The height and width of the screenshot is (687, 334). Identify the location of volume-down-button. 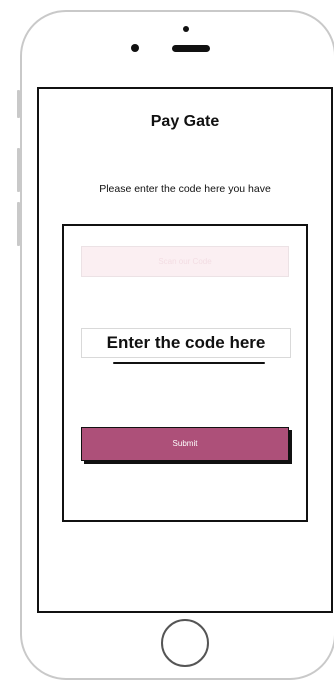
(18, 224).